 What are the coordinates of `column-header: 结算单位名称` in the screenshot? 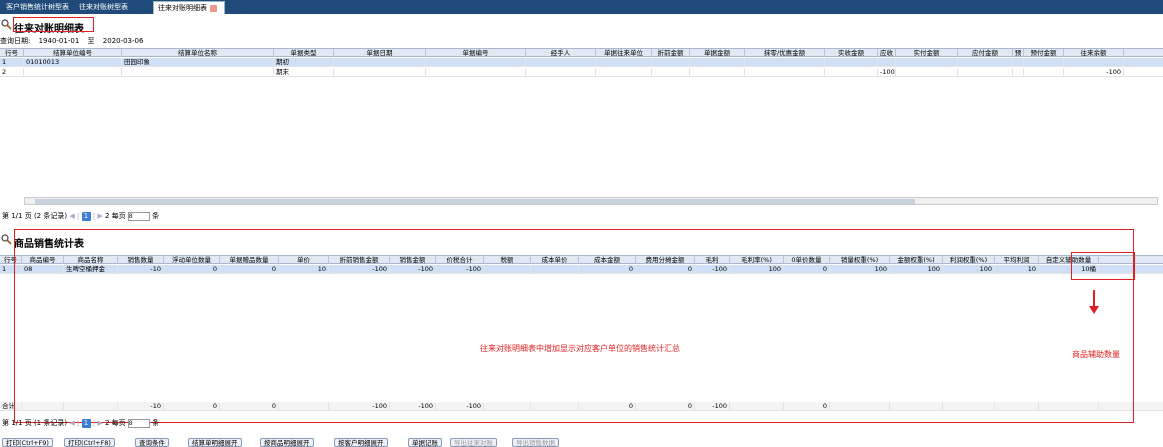 It's located at (198, 53).